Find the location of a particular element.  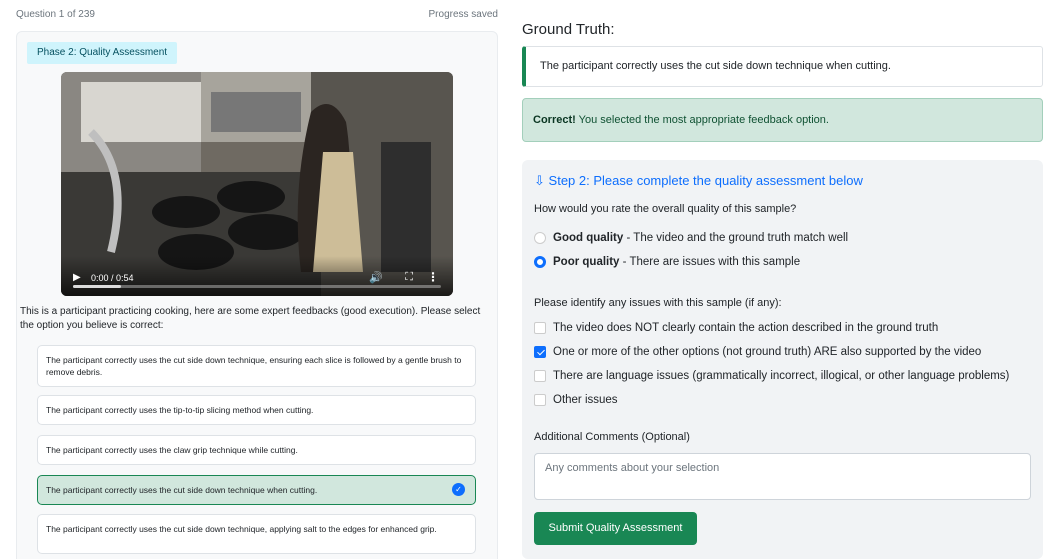

radio-good-quality-input is located at coordinates (540, 238).